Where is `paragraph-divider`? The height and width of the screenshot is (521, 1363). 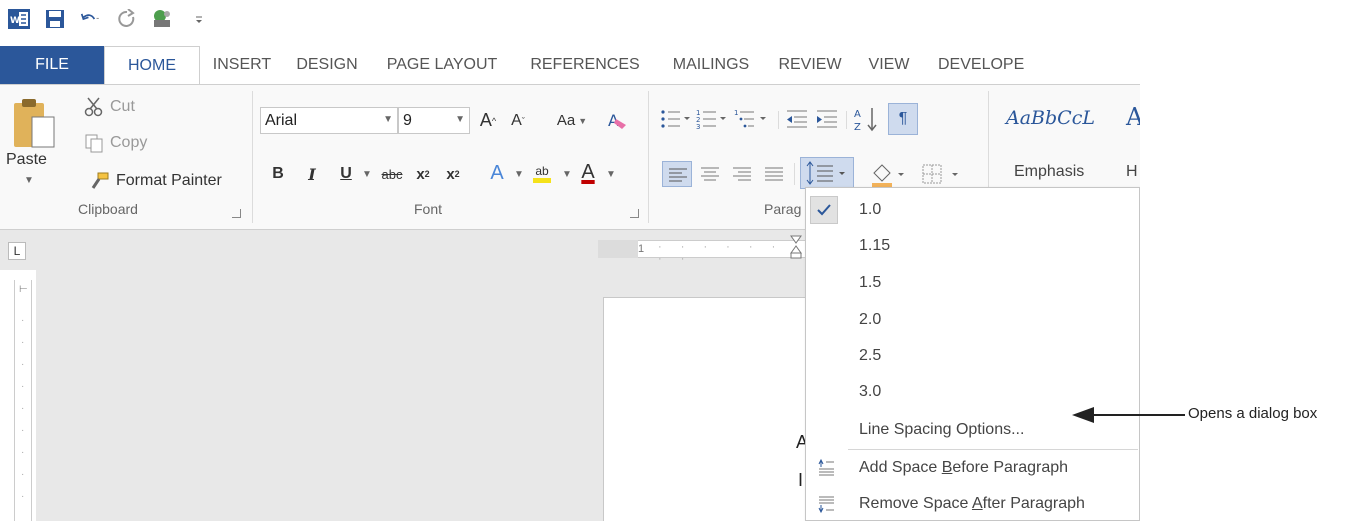 paragraph-divider is located at coordinates (778, 120).